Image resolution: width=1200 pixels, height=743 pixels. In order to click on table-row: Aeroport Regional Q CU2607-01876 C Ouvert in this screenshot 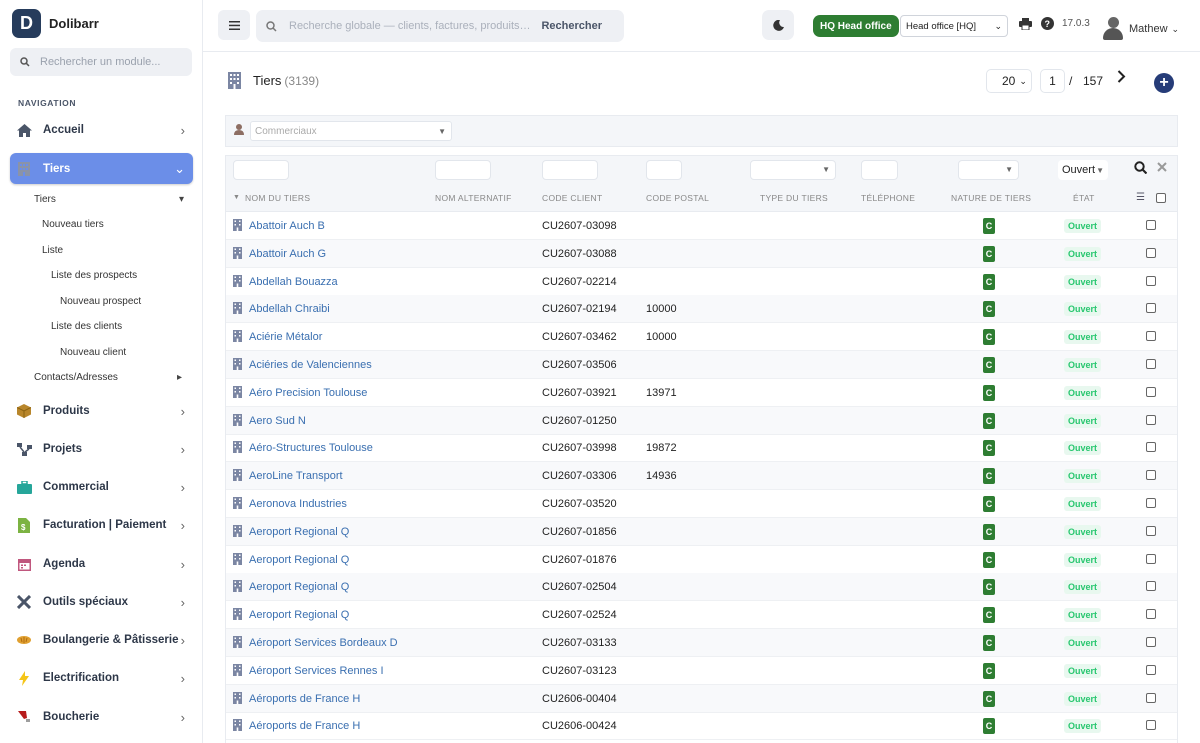, I will do `click(701, 560)`.